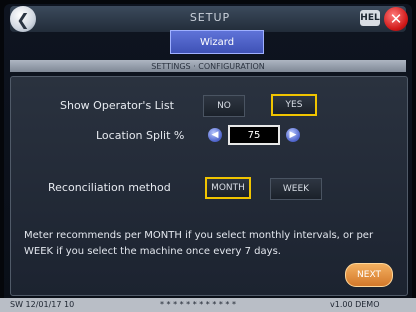 This screenshot has width=416, height=312. What do you see at coordinates (224, 106) in the screenshot?
I see `show-operators-no-button: NO` at bounding box center [224, 106].